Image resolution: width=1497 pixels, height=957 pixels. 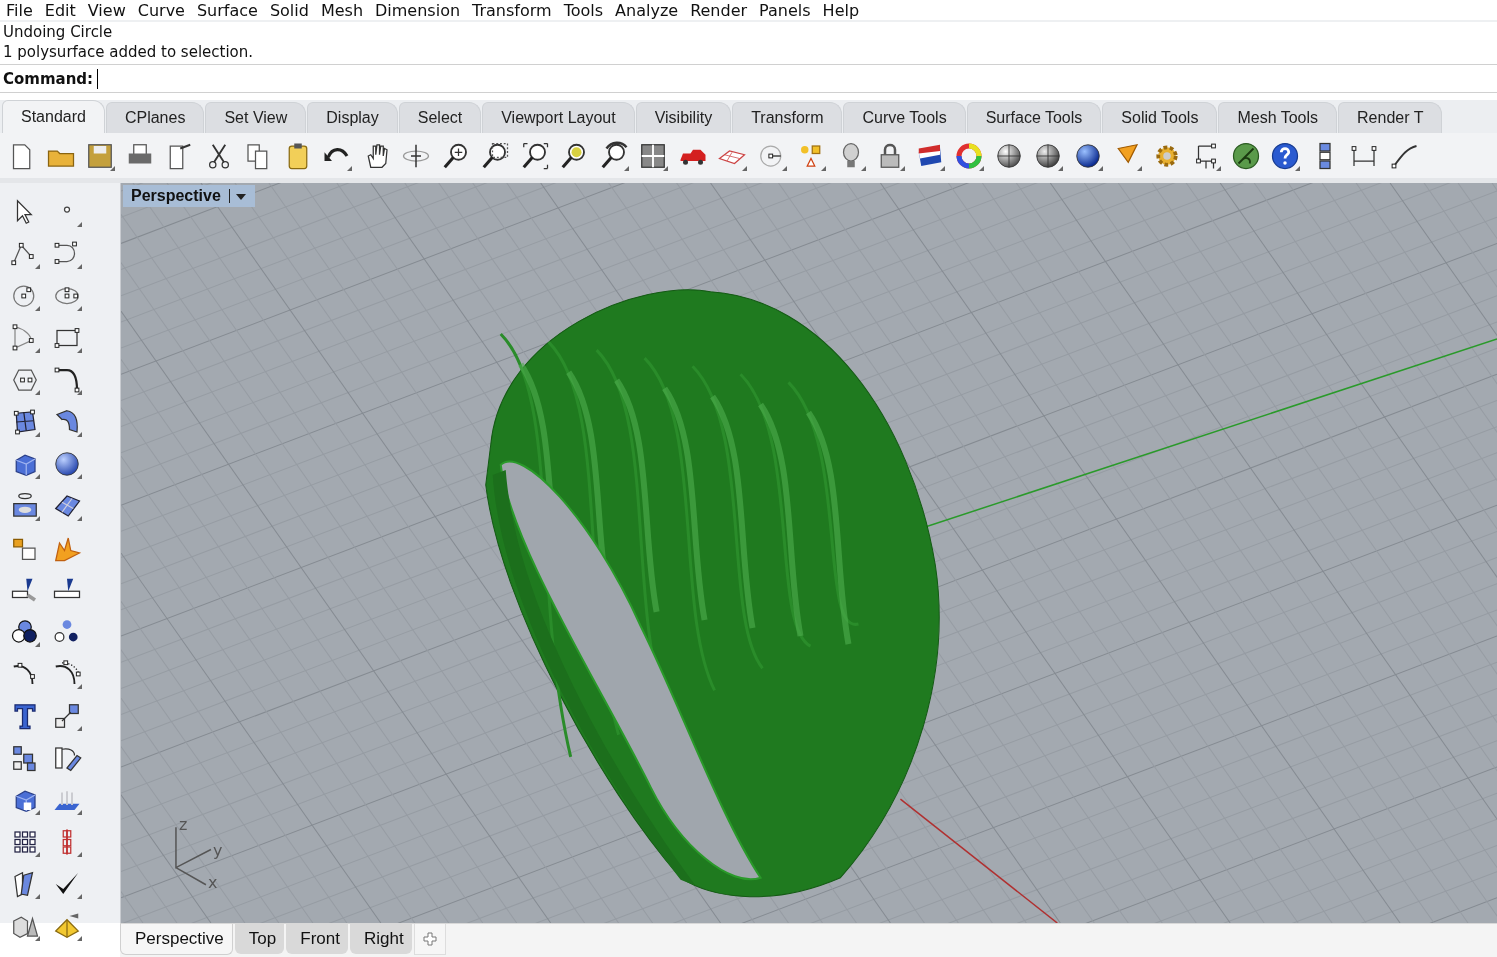 What do you see at coordinates (67, 380) in the screenshot?
I see `fillet-icon` at bounding box center [67, 380].